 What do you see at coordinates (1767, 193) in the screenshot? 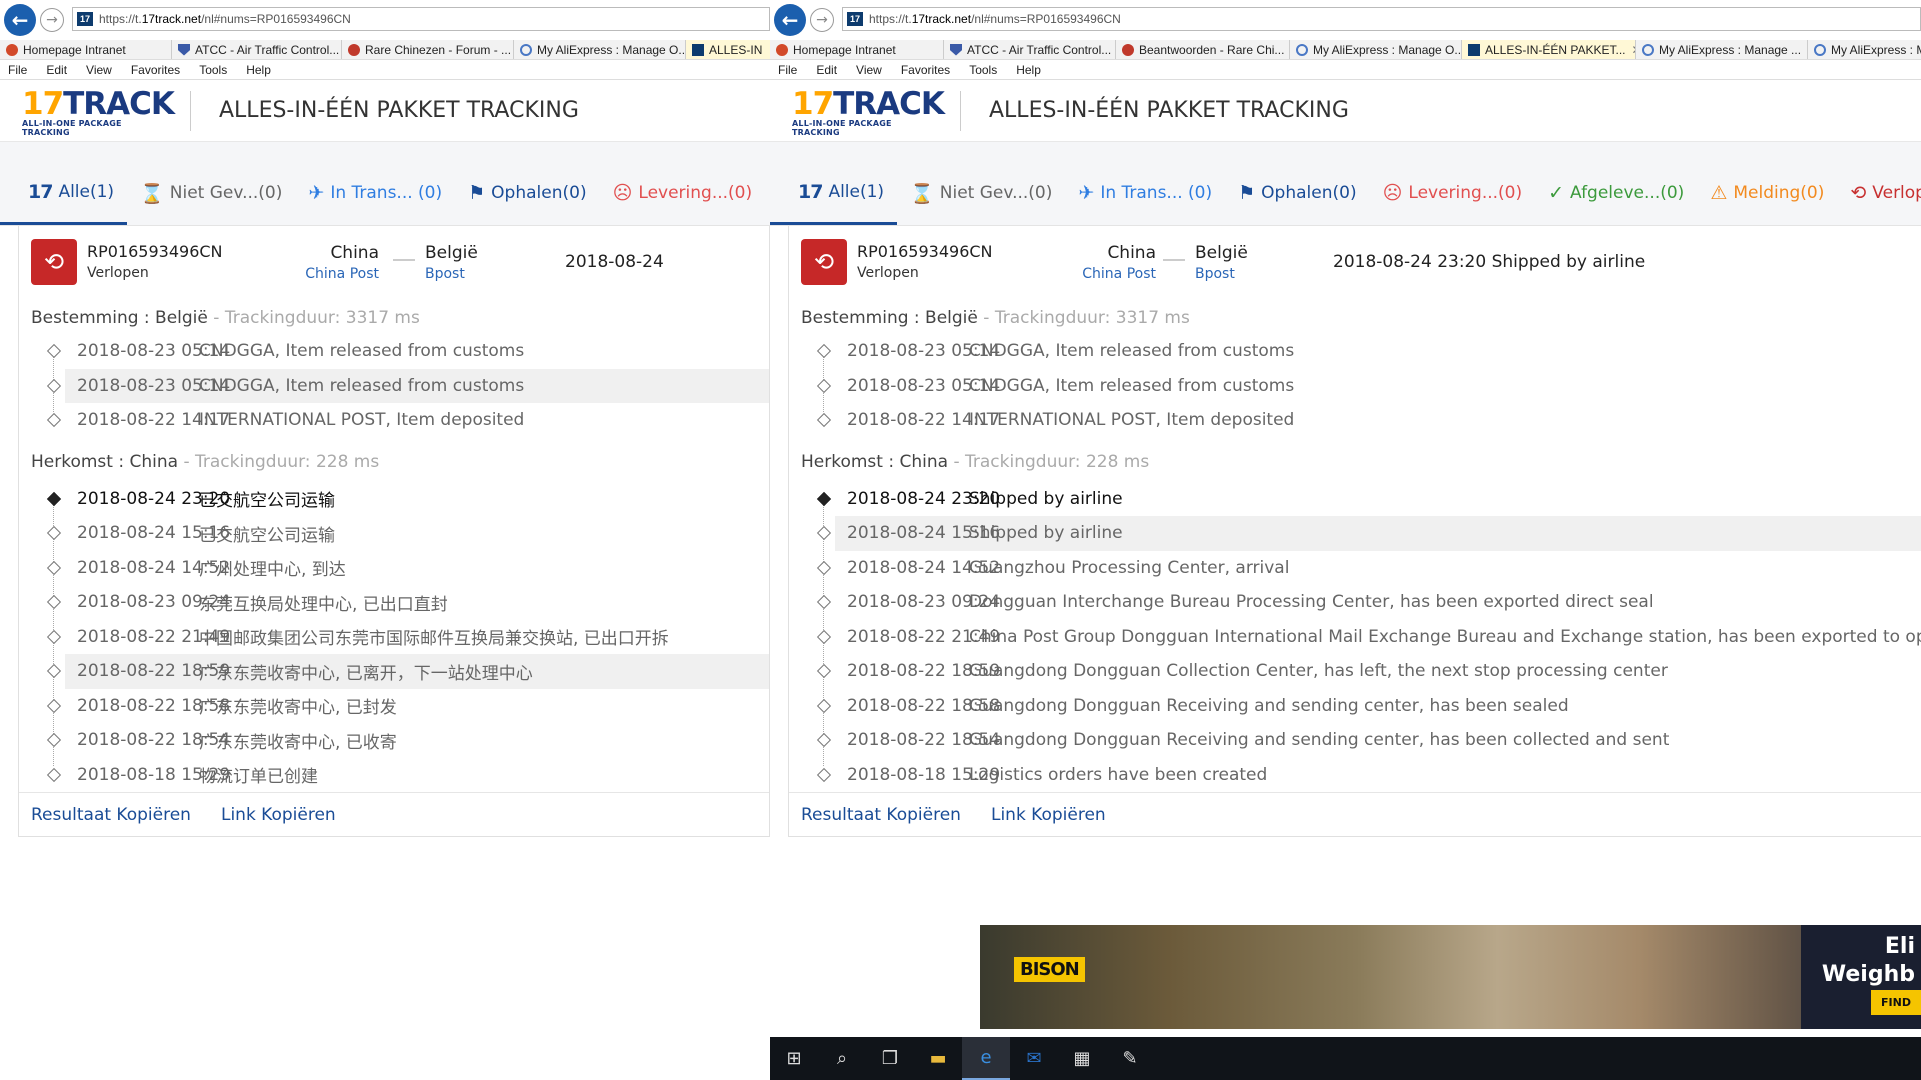
I see `filter-alert: ⚠ Melding(0)` at bounding box center [1767, 193].